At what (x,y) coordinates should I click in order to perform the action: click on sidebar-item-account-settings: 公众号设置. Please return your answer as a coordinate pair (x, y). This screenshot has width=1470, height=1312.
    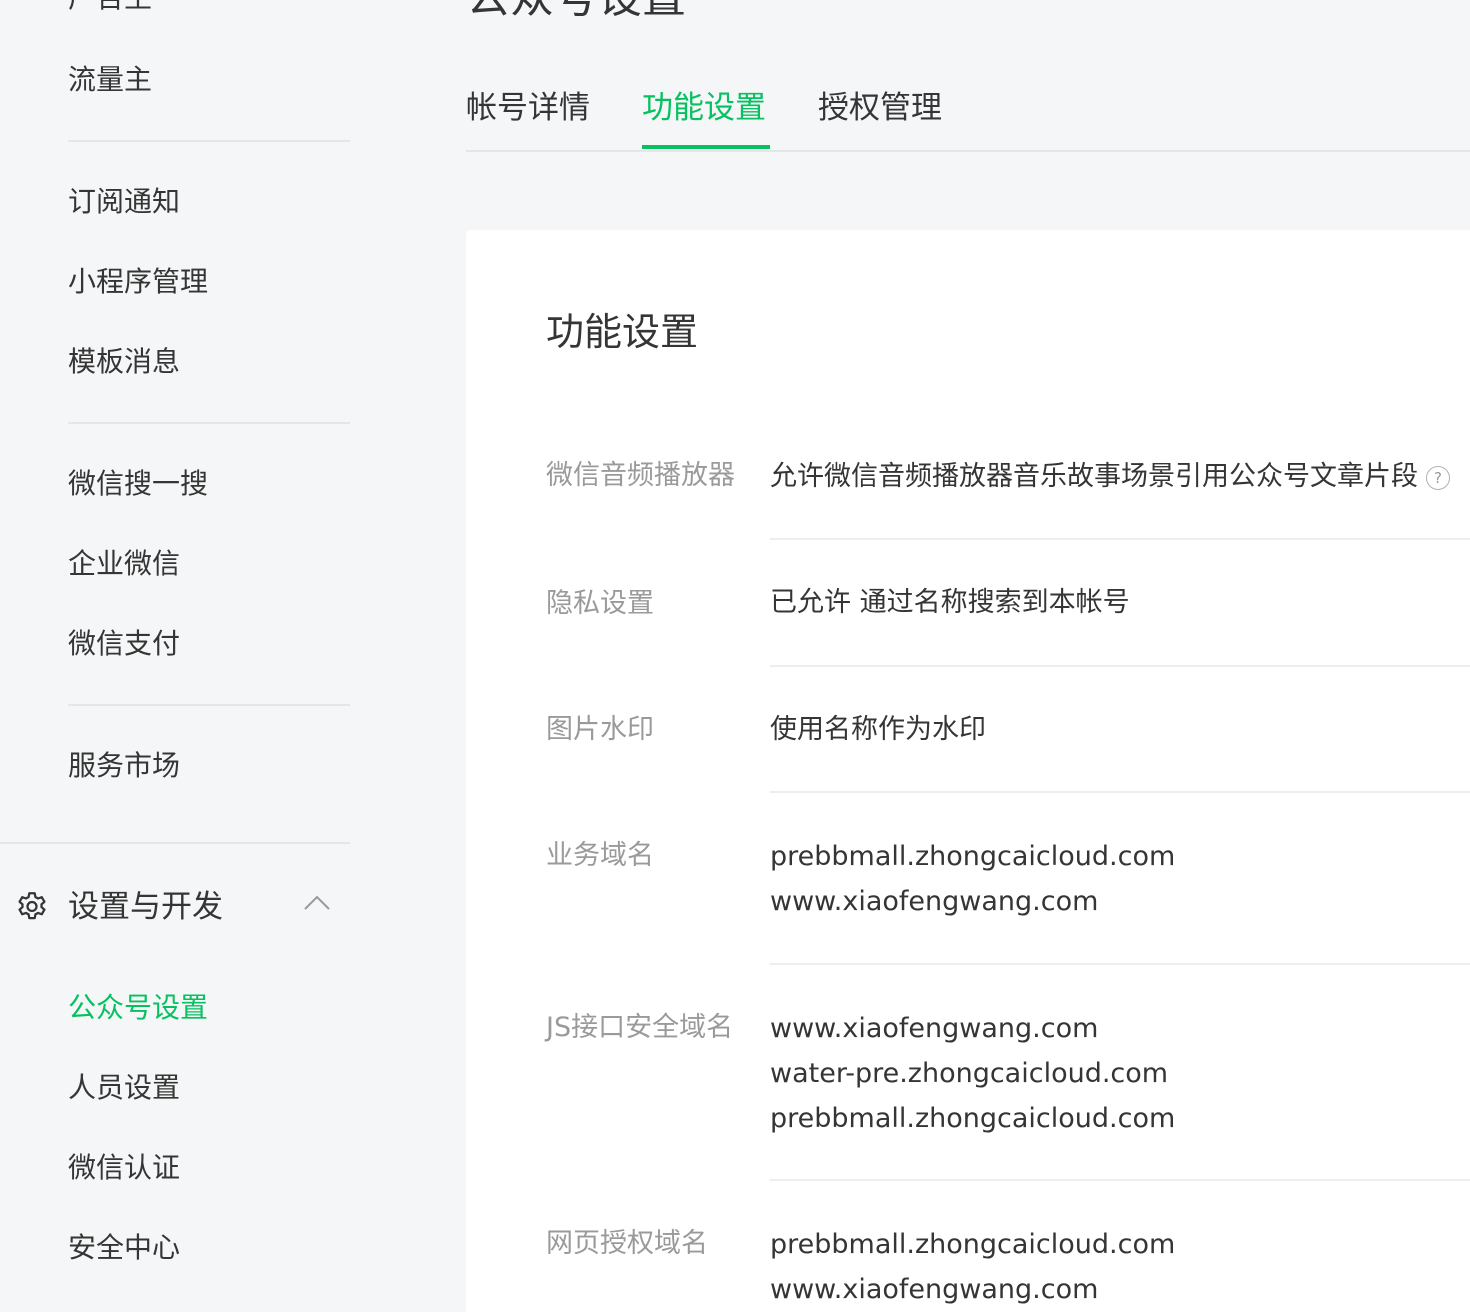
    Looking at the image, I should click on (138, 1008).